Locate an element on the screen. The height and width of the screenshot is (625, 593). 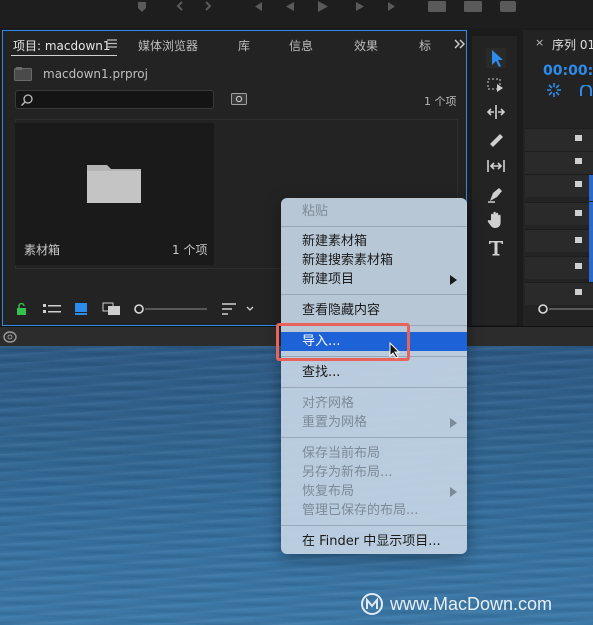
menu-item-new-search-bin: 新建搜索素材箱 is located at coordinates (374, 260).